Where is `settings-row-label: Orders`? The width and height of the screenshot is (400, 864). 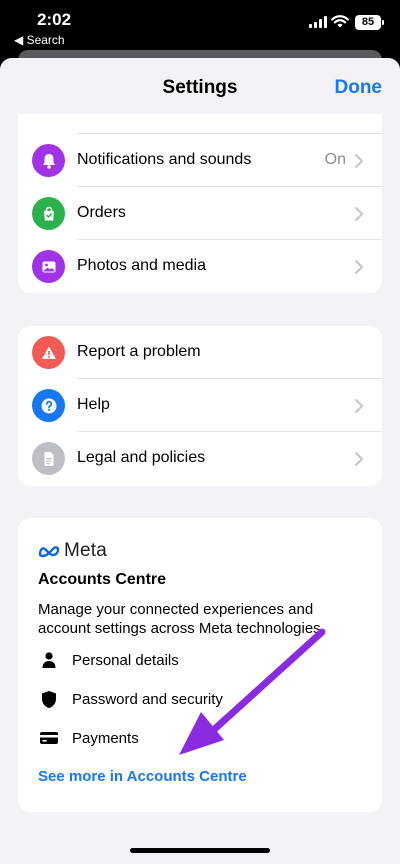
settings-row-label: Orders is located at coordinates (101, 212).